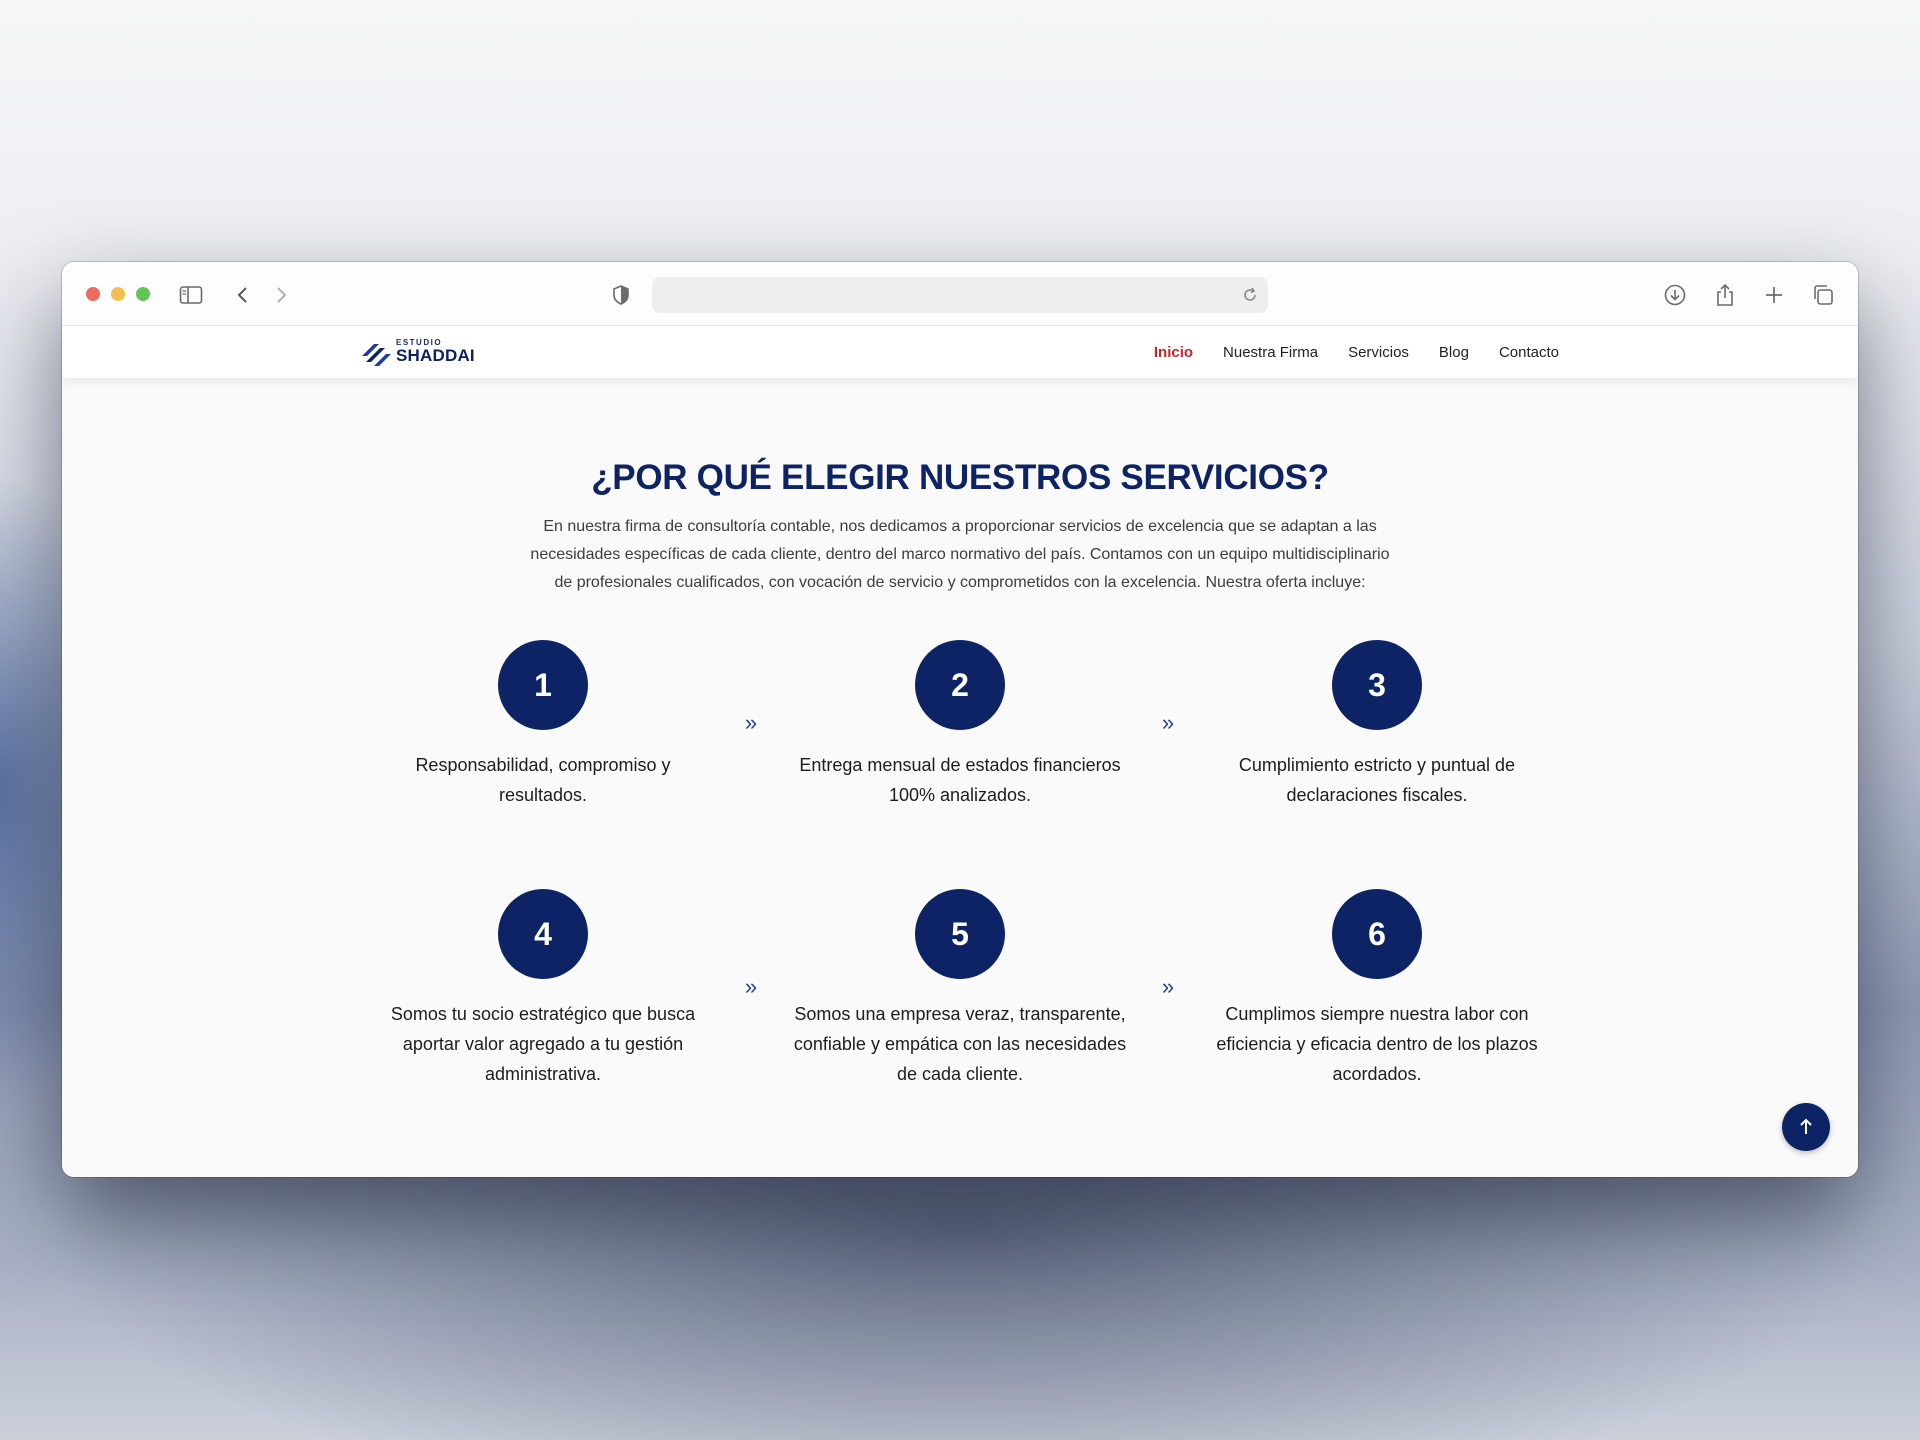  Describe the element at coordinates (960, 685) in the screenshot. I see `feature-number: 2` at that location.